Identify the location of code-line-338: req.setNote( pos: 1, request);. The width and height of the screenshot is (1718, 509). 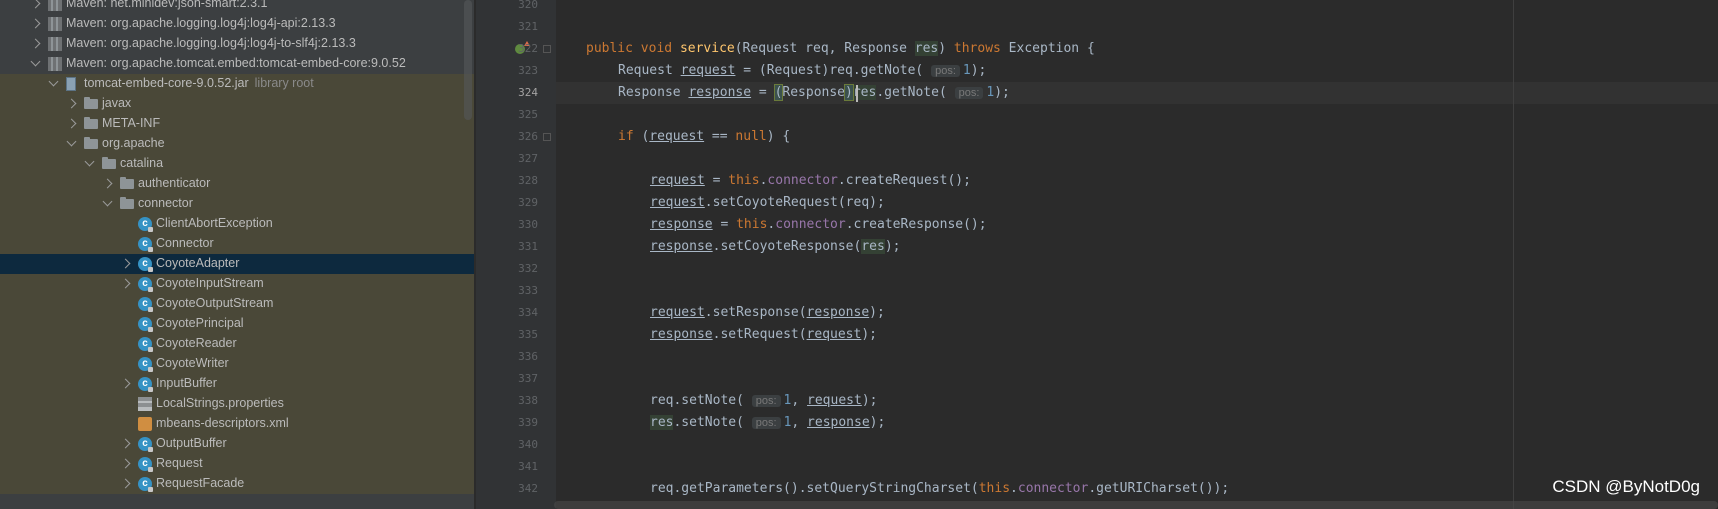
(763, 401).